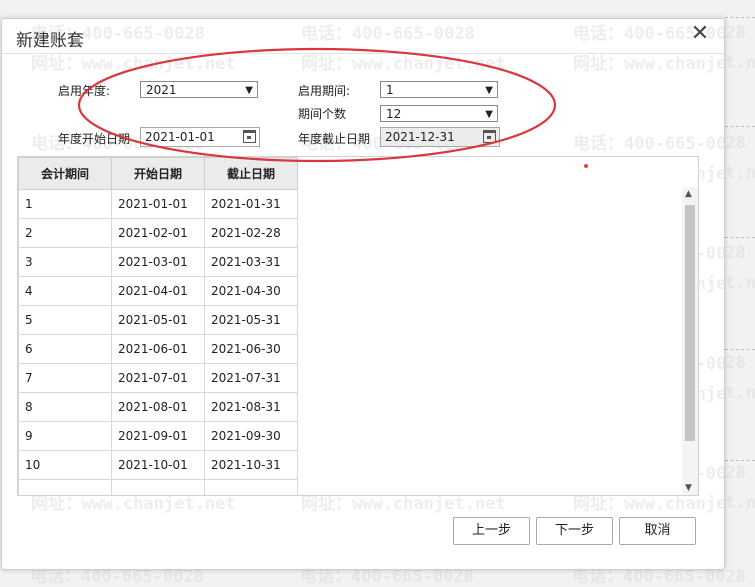 This screenshot has width=755, height=587. I want to click on start-year-value: 2021, so click(161, 90).